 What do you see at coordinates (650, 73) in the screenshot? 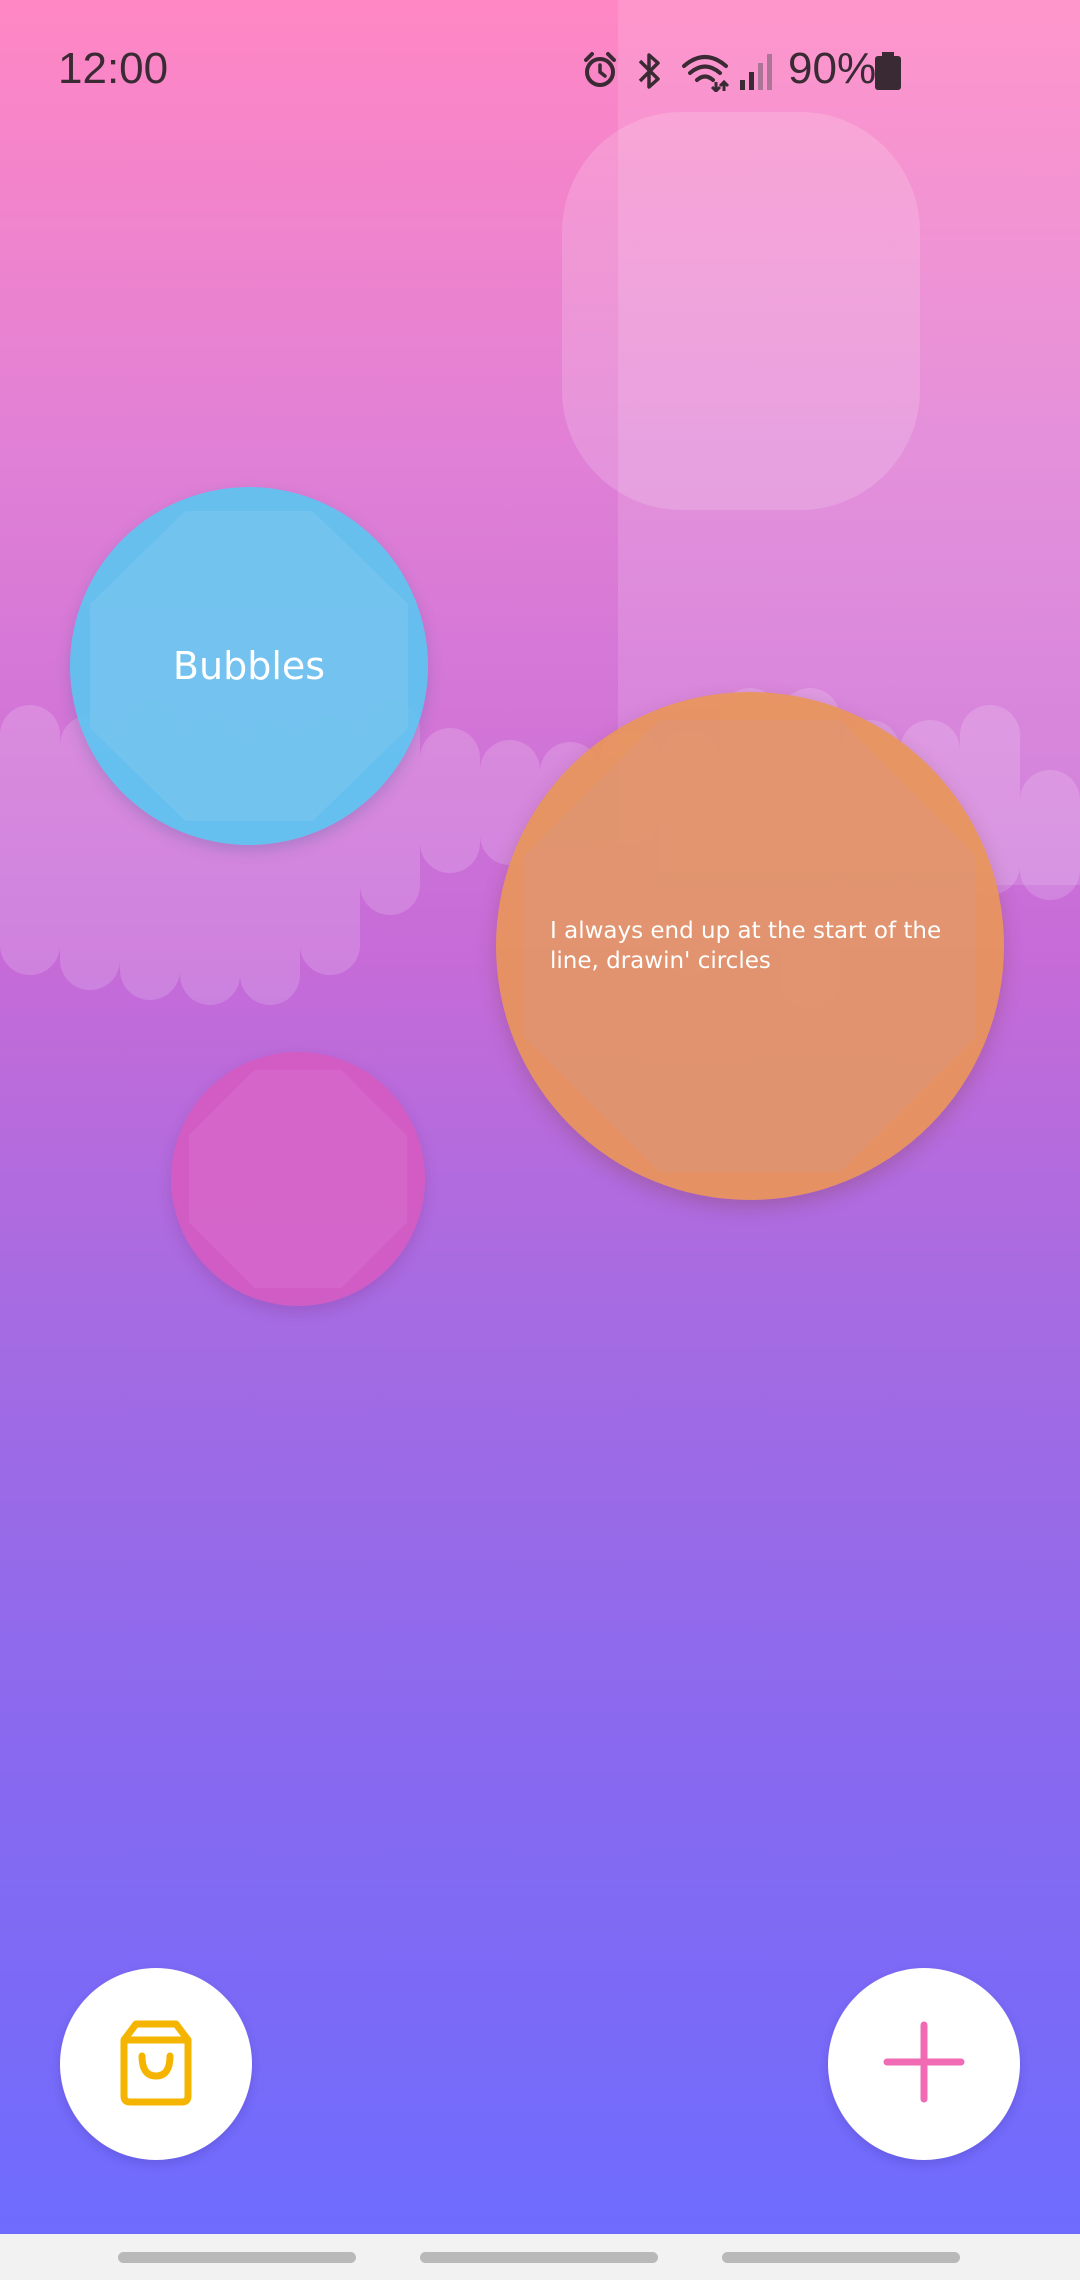
I see `bluetooth-icon` at bounding box center [650, 73].